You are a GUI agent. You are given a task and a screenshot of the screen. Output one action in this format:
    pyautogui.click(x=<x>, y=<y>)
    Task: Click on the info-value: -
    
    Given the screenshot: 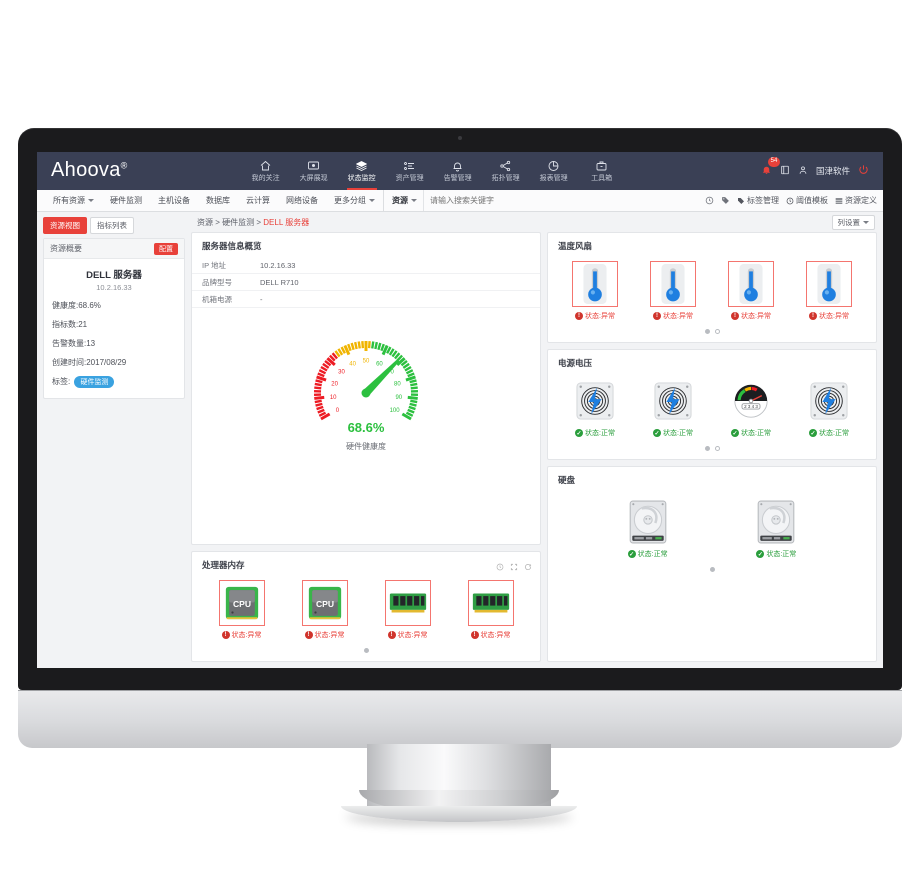 What is the action you would take?
    pyautogui.click(x=398, y=299)
    